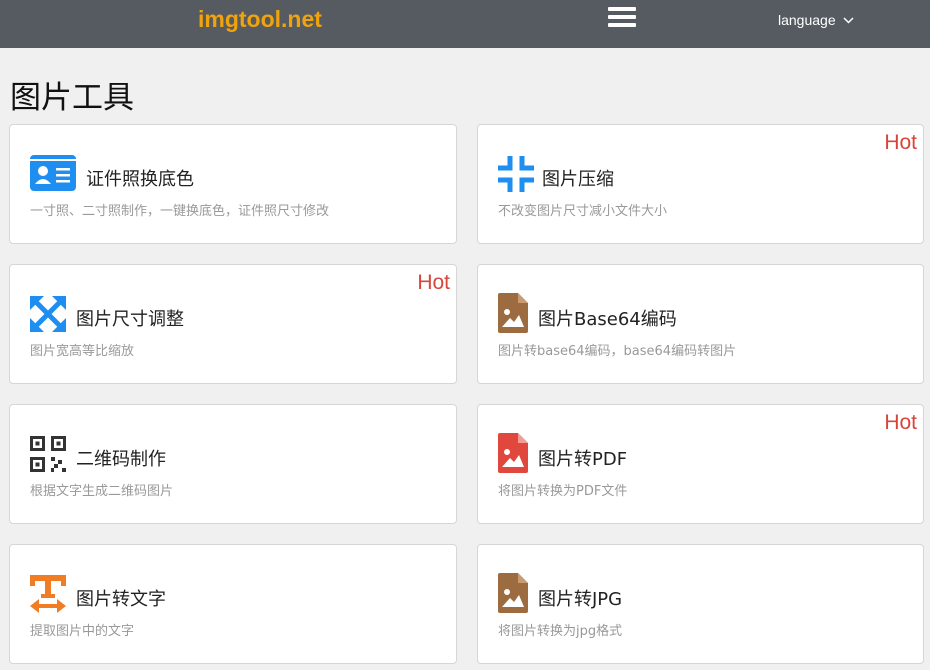 This screenshot has height=670, width=930. I want to click on tool-description: 图片转base64编码，base64编码转图片, so click(617, 351).